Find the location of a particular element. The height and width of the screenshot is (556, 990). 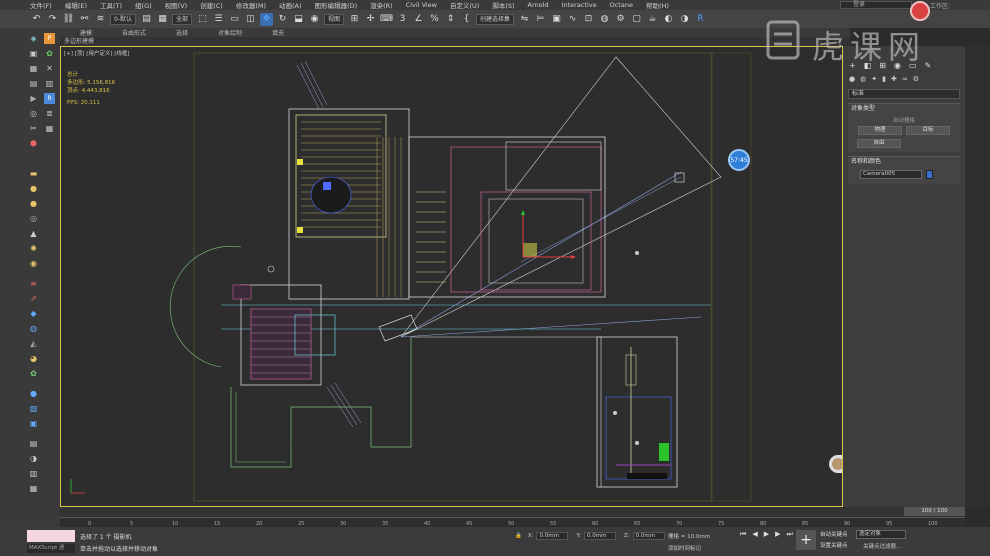

tool-c-icon: ⬢ is located at coordinates (33, 143).